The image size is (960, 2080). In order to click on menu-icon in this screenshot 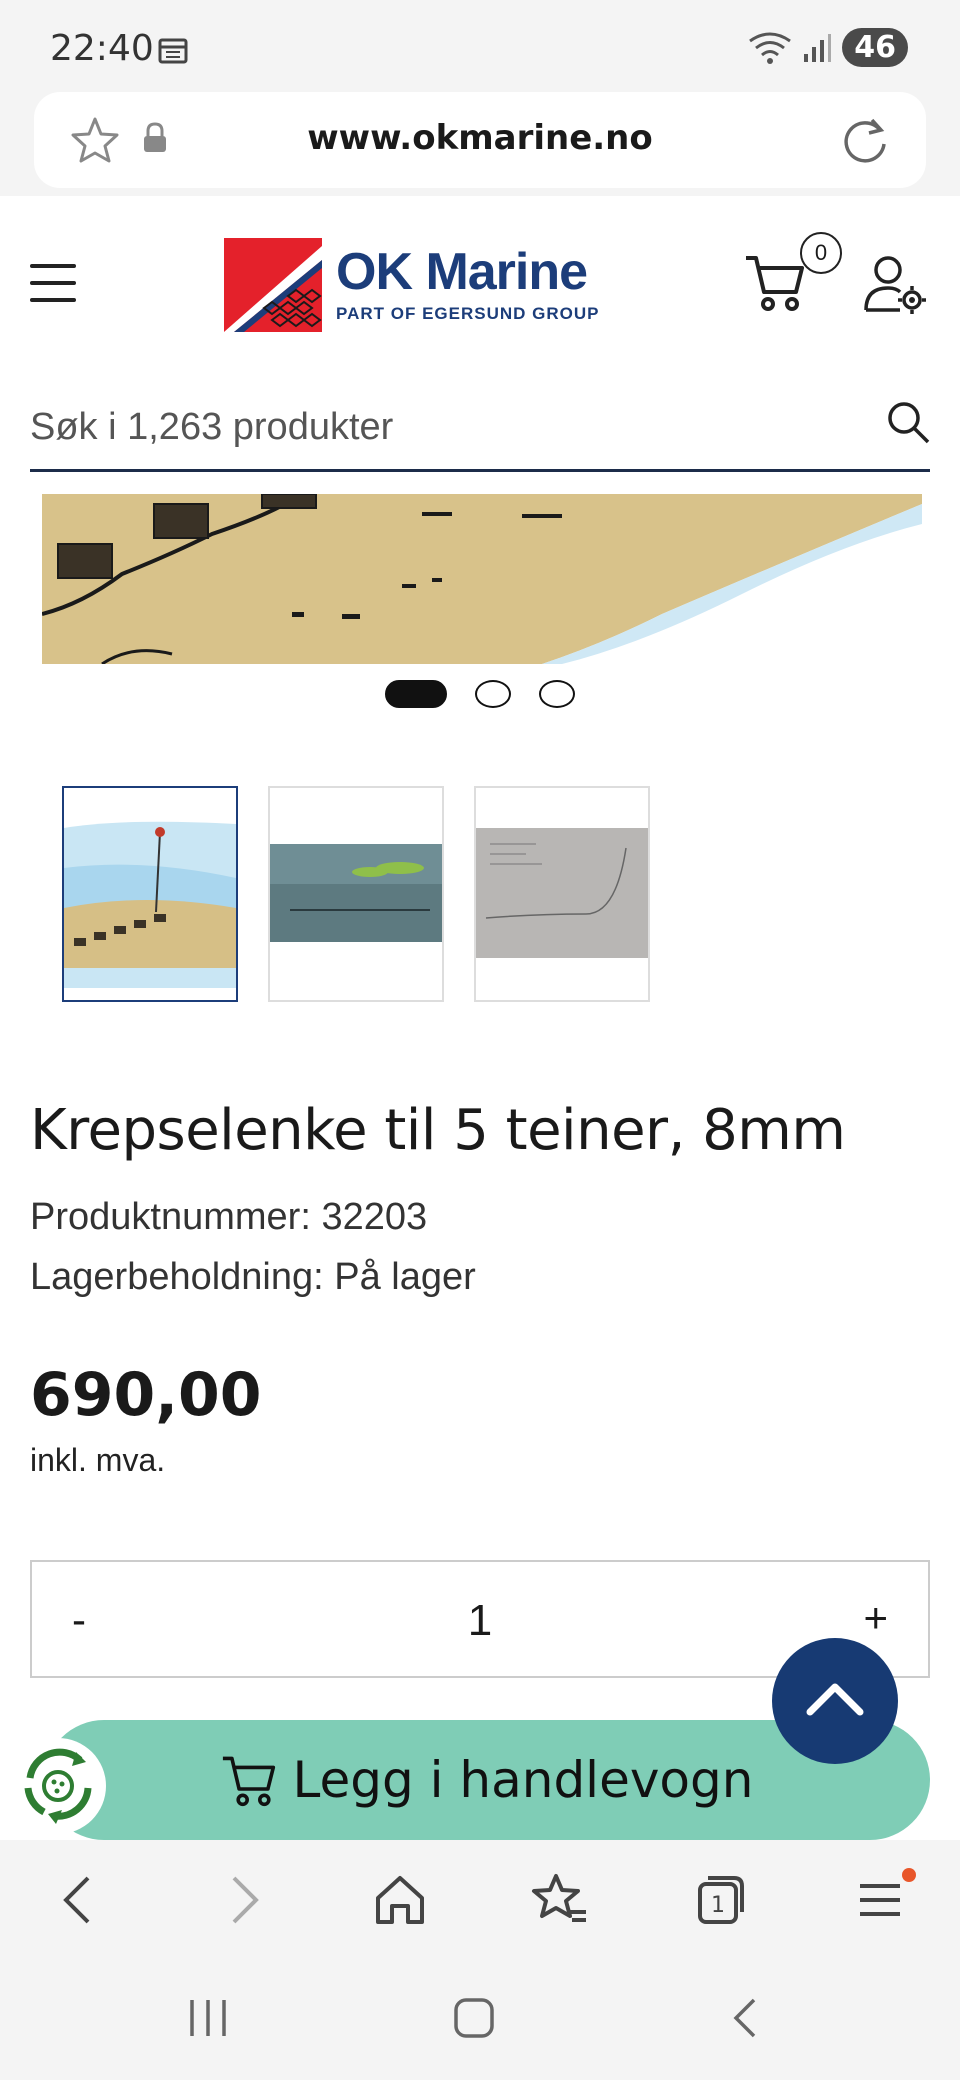, I will do `click(880, 1900)`.